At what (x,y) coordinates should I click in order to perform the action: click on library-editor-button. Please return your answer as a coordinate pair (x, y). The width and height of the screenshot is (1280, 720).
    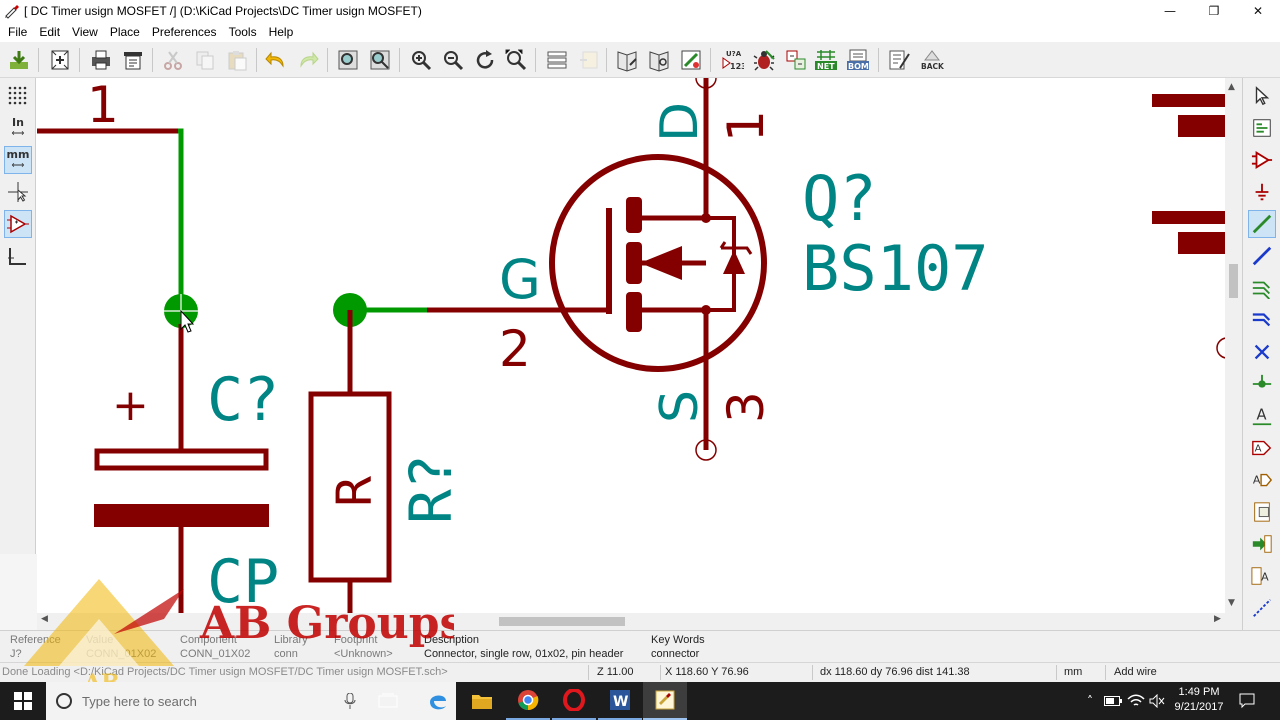
    Looking at the image, I should click on (627, 60).